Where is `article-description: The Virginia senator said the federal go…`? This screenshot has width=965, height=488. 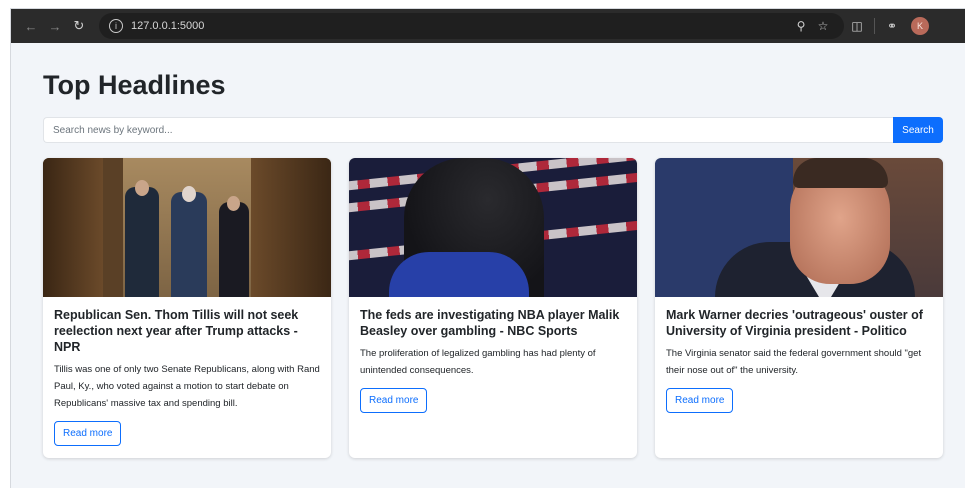
article-description: The Virginia senator said the federal go… is located at coordinates (794, 362).